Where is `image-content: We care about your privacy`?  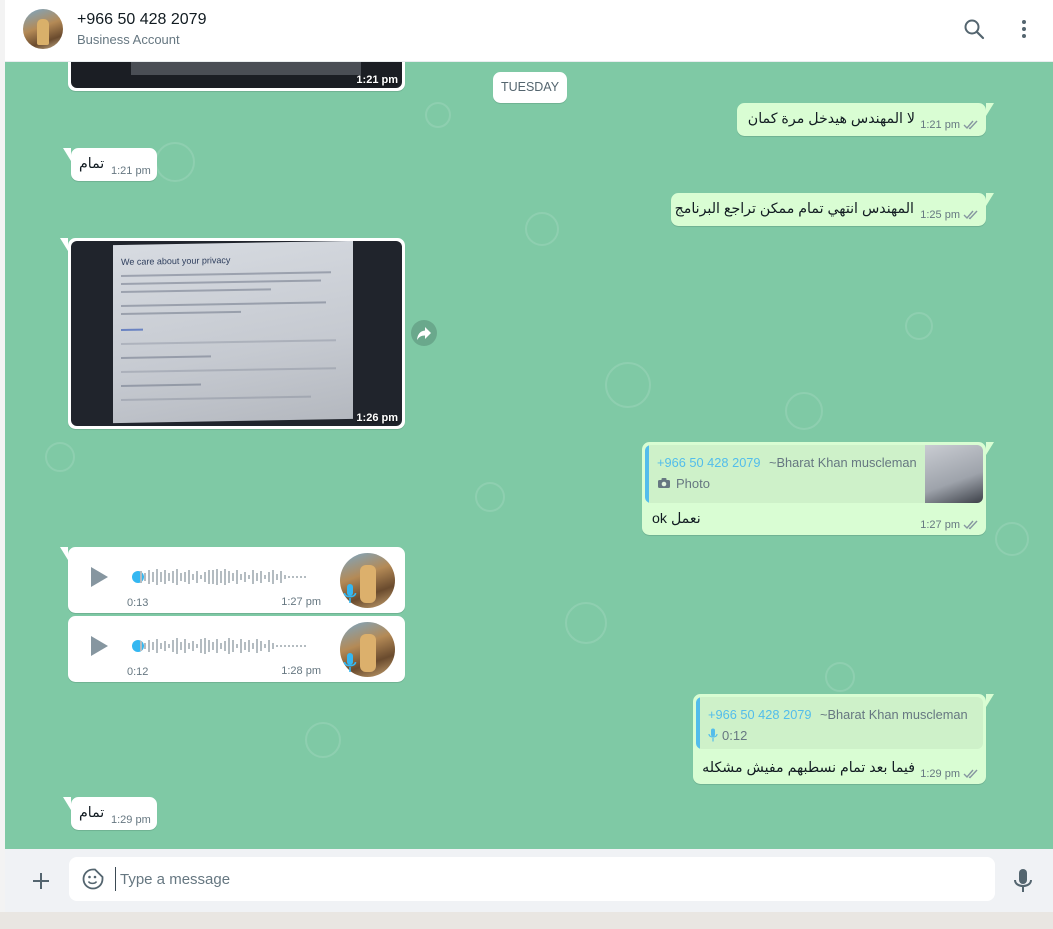 image-content: We care about your privacy is located at coordinates (233, 332).